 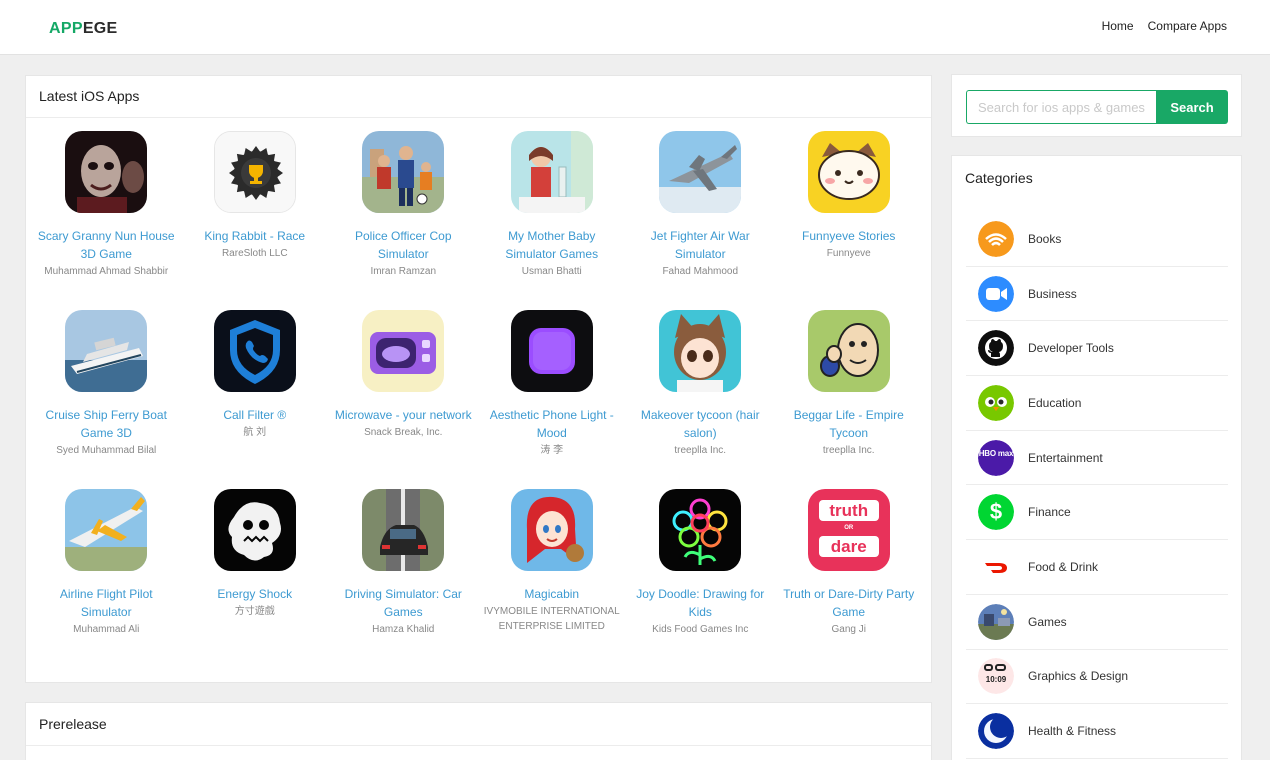 What do you see at coordinates (849, 603) in the screenshot?
I see `app-name-link: Truth or Dare-Dirty Party Game` at bounding box center [849, 603].